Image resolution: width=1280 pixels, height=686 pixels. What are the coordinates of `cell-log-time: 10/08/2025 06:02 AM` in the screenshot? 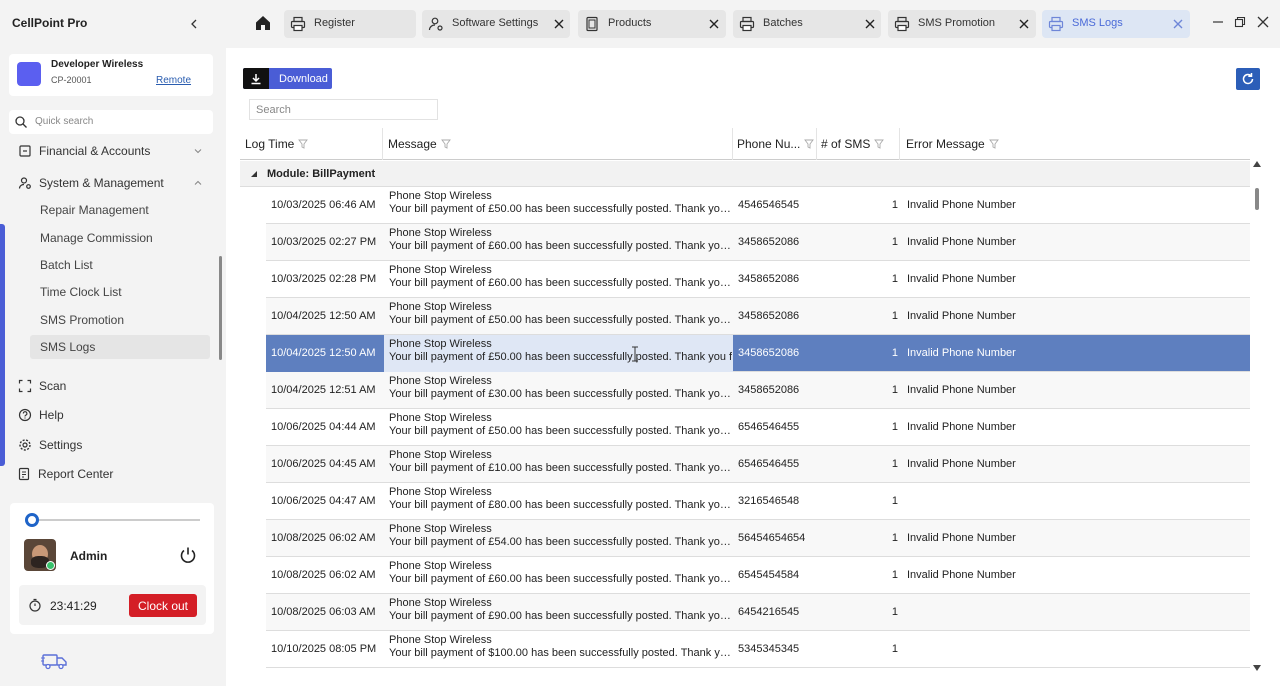 It's located at (323, 575).